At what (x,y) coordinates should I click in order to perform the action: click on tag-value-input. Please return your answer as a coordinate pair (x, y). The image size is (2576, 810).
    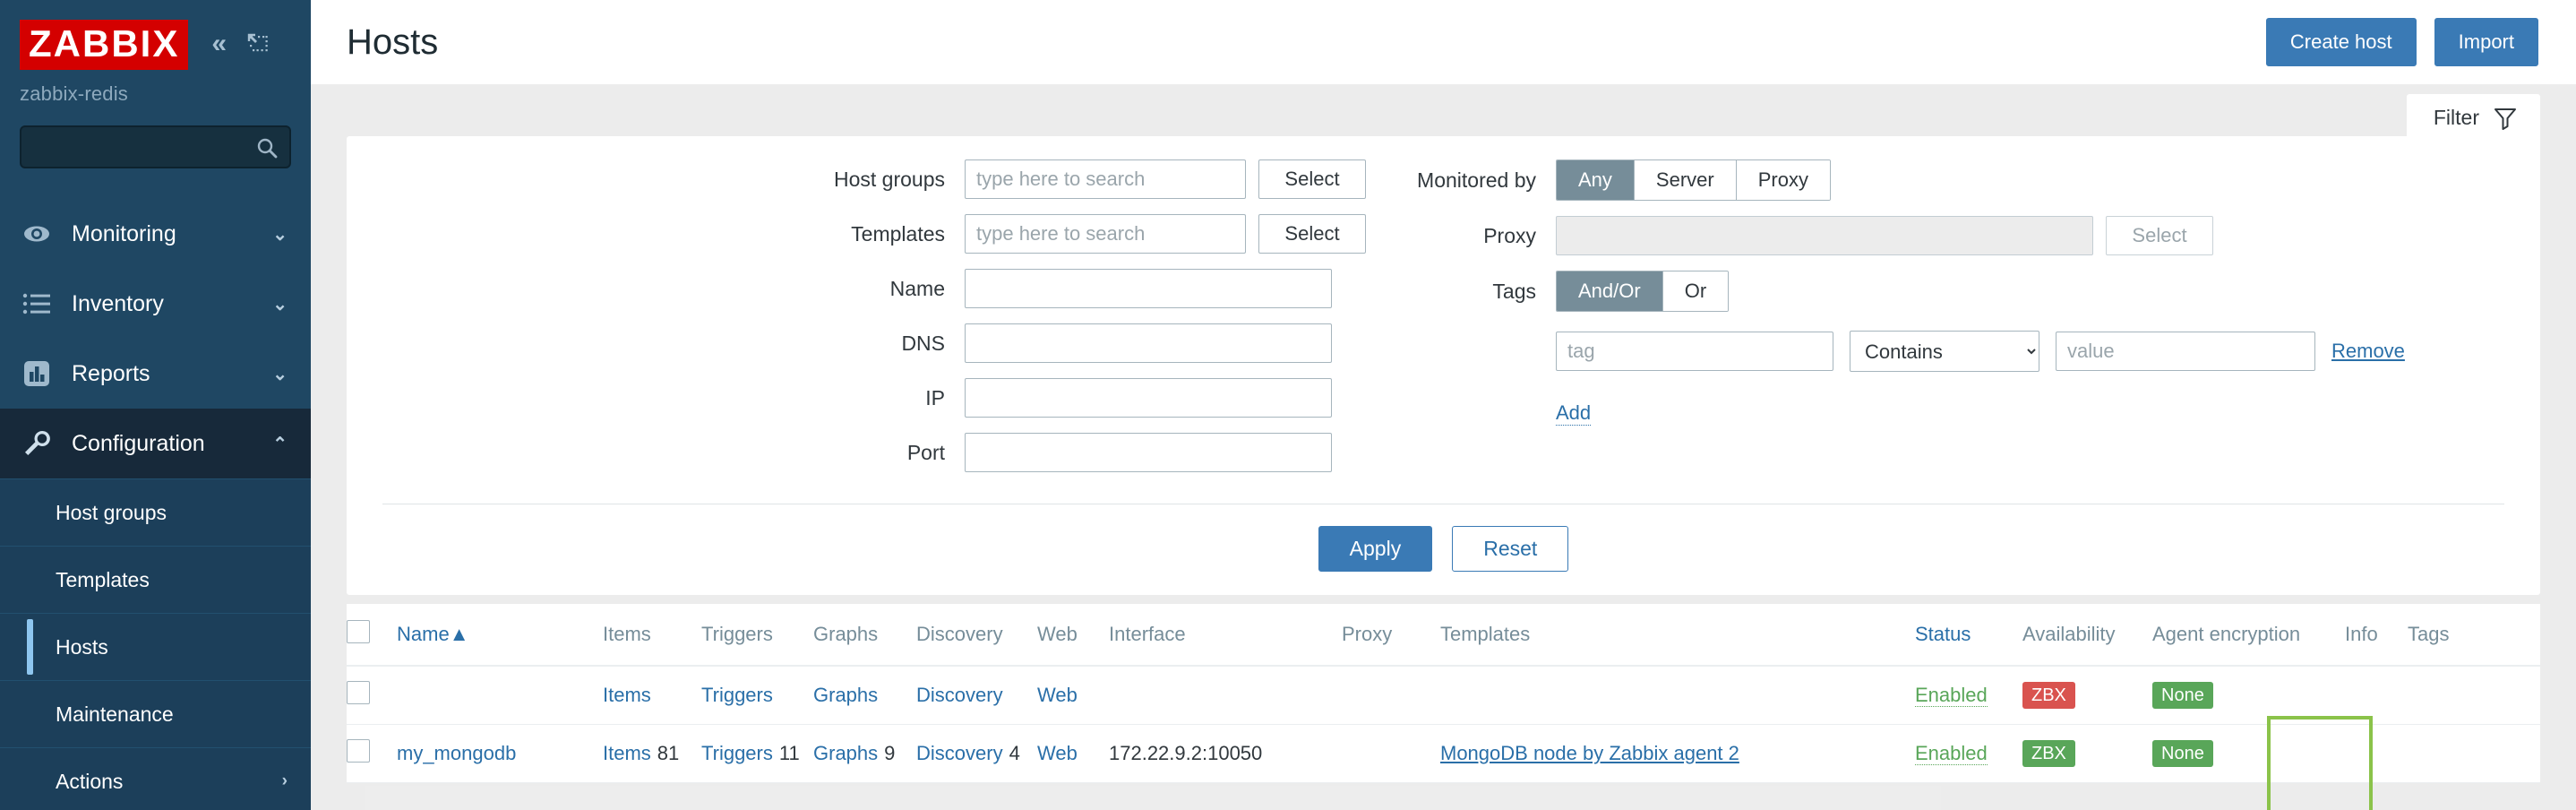
    Looking at the image, I should click on (2185, 351).